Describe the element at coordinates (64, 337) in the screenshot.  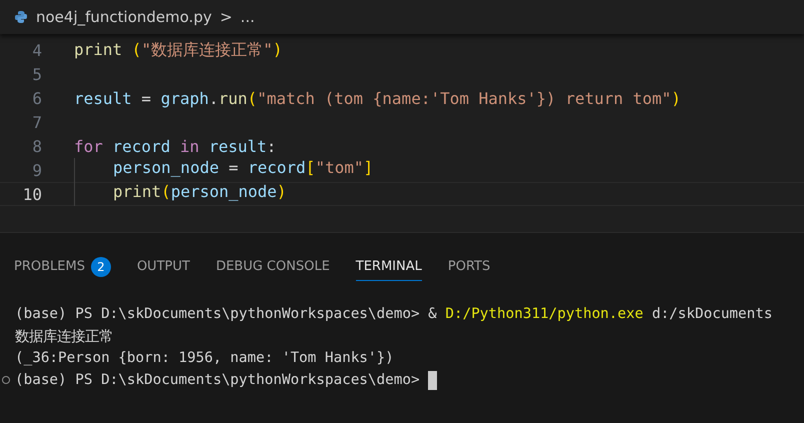
I see `terminal-line: 数据库连接正常` at that location.